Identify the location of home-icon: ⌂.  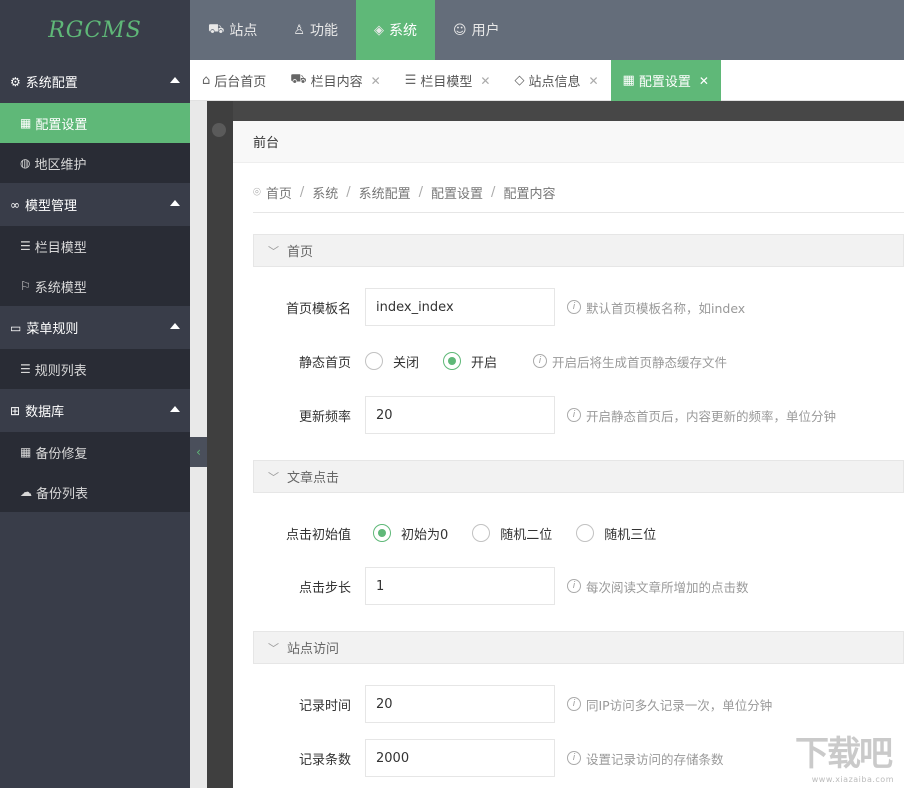
(206, 80).